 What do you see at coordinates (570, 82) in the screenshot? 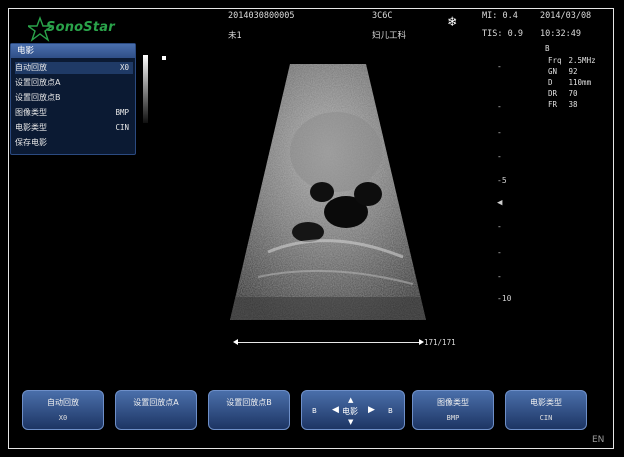
I see `param-depth: D 110mm` at bounding box center [570, 82].